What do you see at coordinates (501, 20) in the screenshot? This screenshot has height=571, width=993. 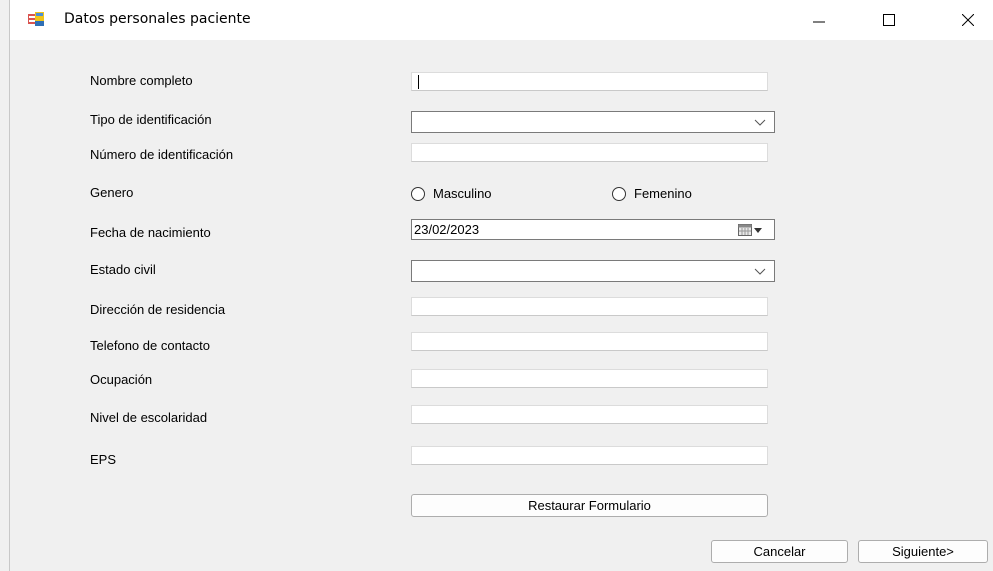 I see `title-bar: Datos personales paciente` at bounding box center [501, 20].